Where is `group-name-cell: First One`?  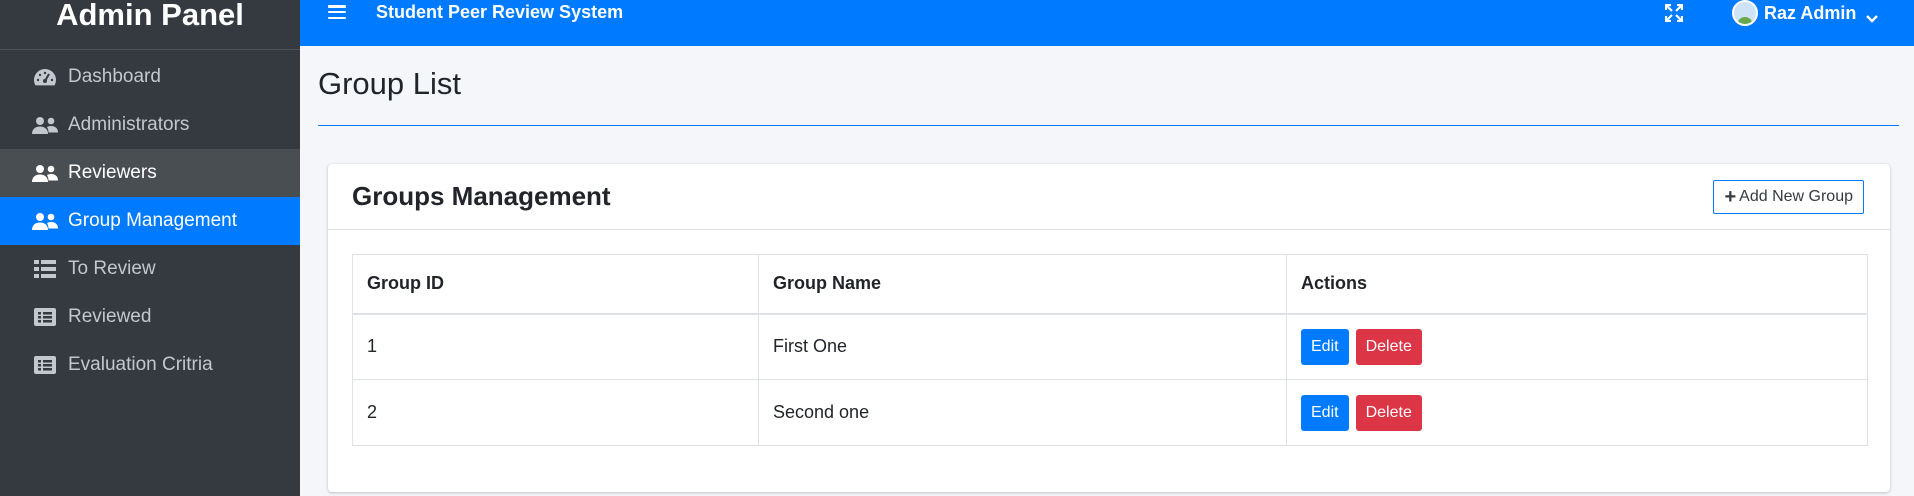 group-name-cell: First One is located at coordinates (1022, 346).